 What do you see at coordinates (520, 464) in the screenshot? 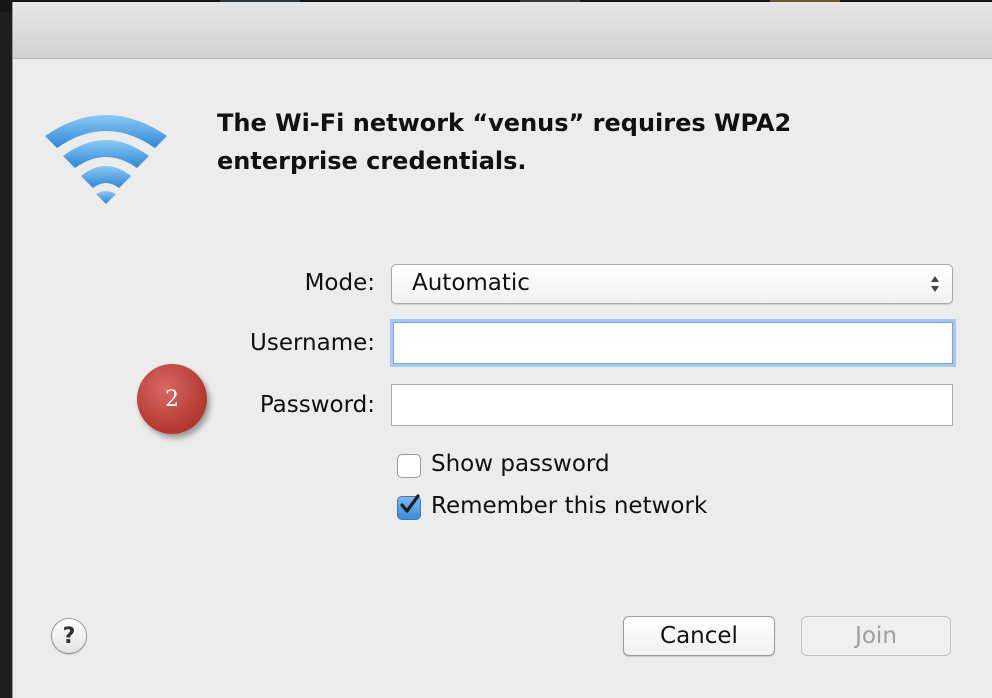
I see `show-password-label: Show password` at bounding box center [520, 464].